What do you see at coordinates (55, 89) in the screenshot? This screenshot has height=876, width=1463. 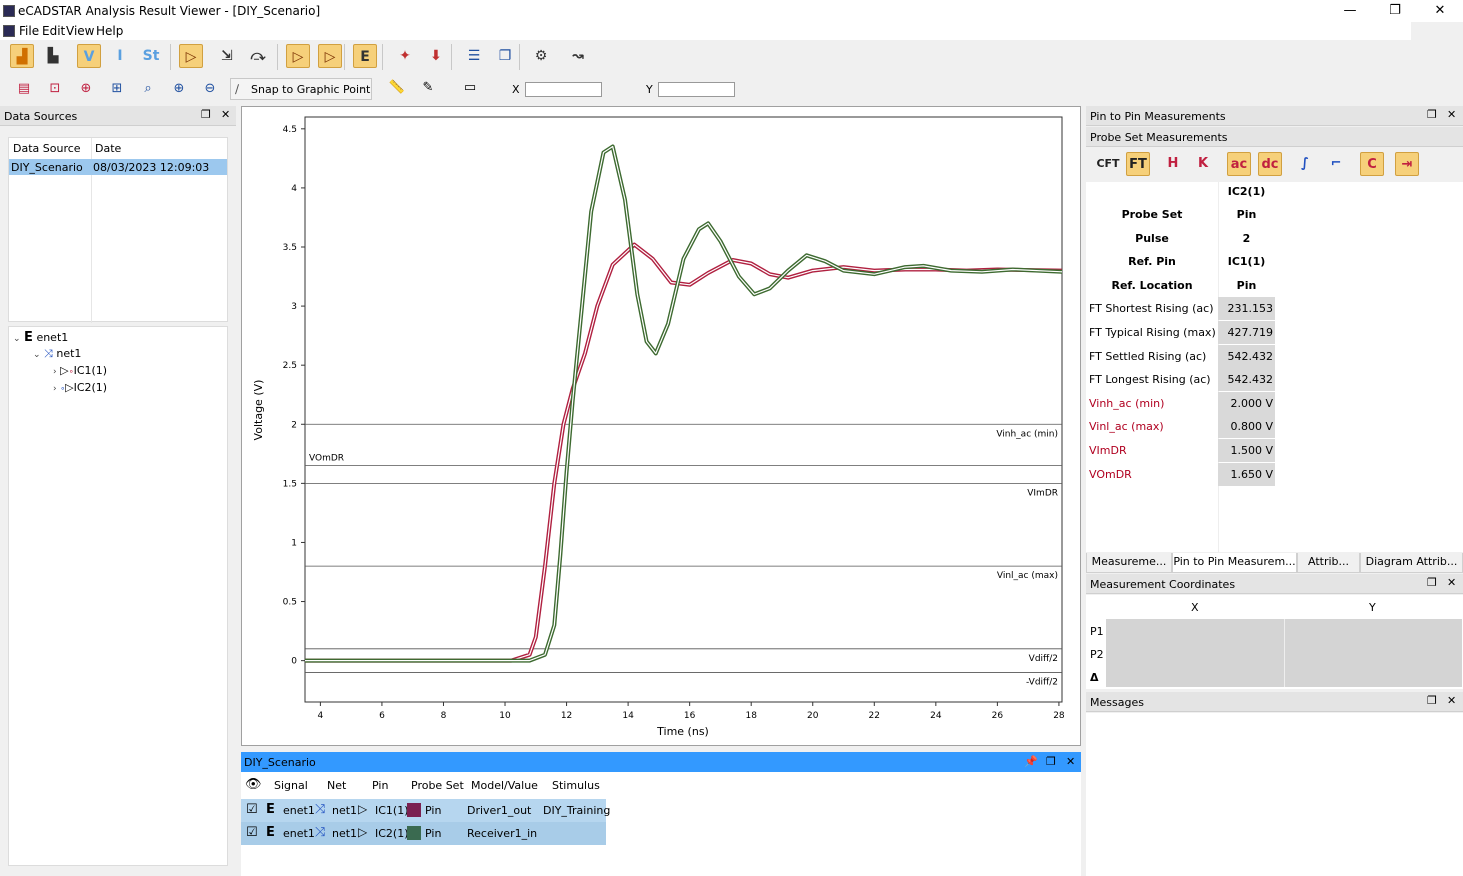 I see `fit-icon: ⊡` at bounding box center [55, 89].